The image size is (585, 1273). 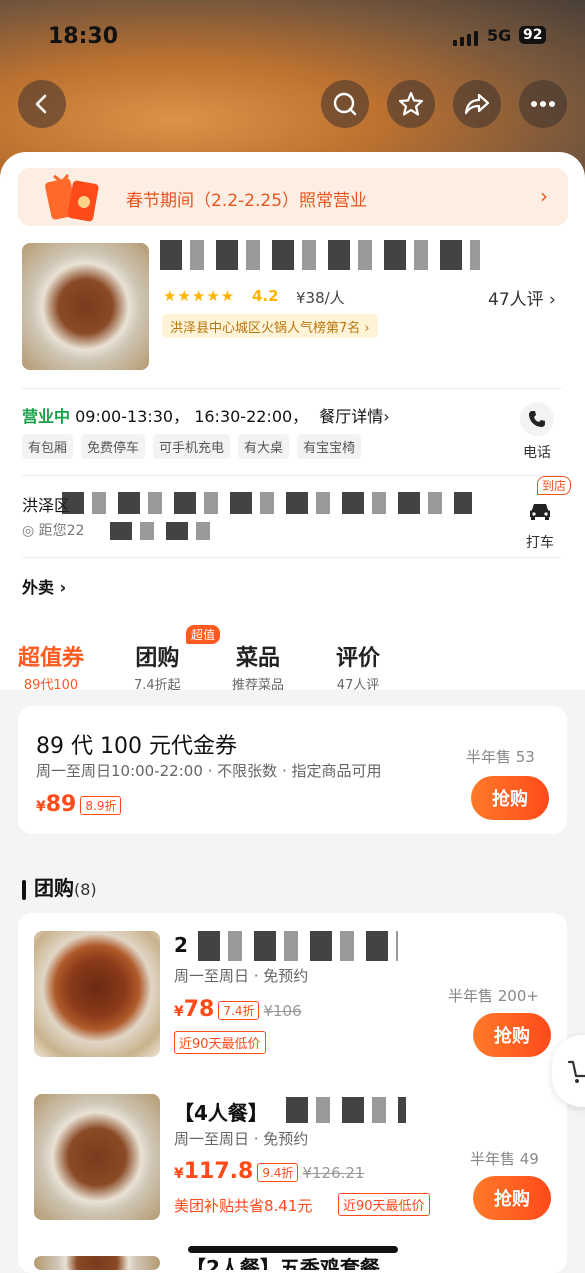 I want to click on network-label: 5G, so click(x=499, y=35).